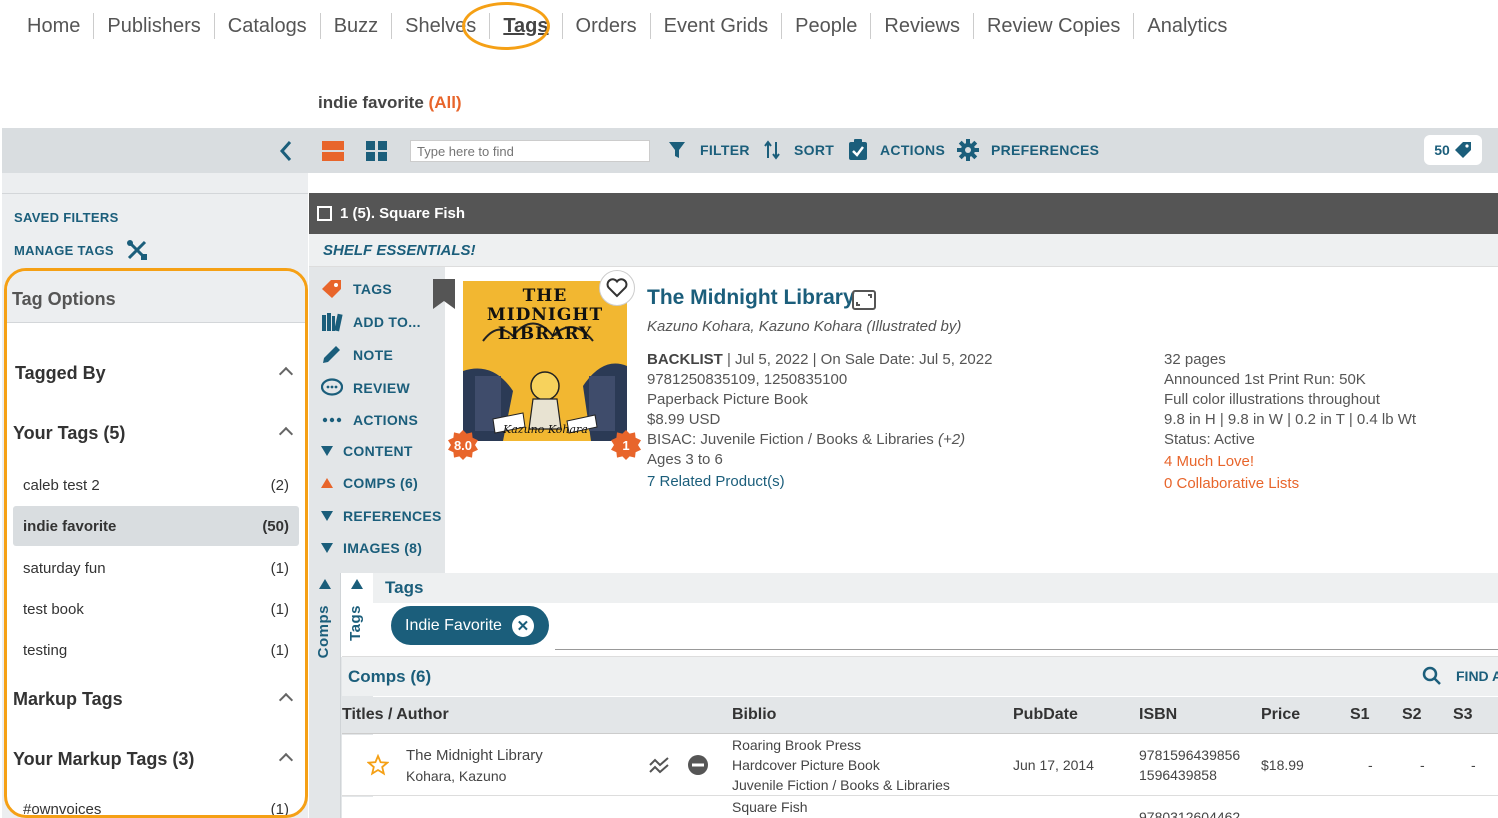  Describe the element at coordinates (357, 355) in the screenshot. I see `note-action: NOTE` at that location.